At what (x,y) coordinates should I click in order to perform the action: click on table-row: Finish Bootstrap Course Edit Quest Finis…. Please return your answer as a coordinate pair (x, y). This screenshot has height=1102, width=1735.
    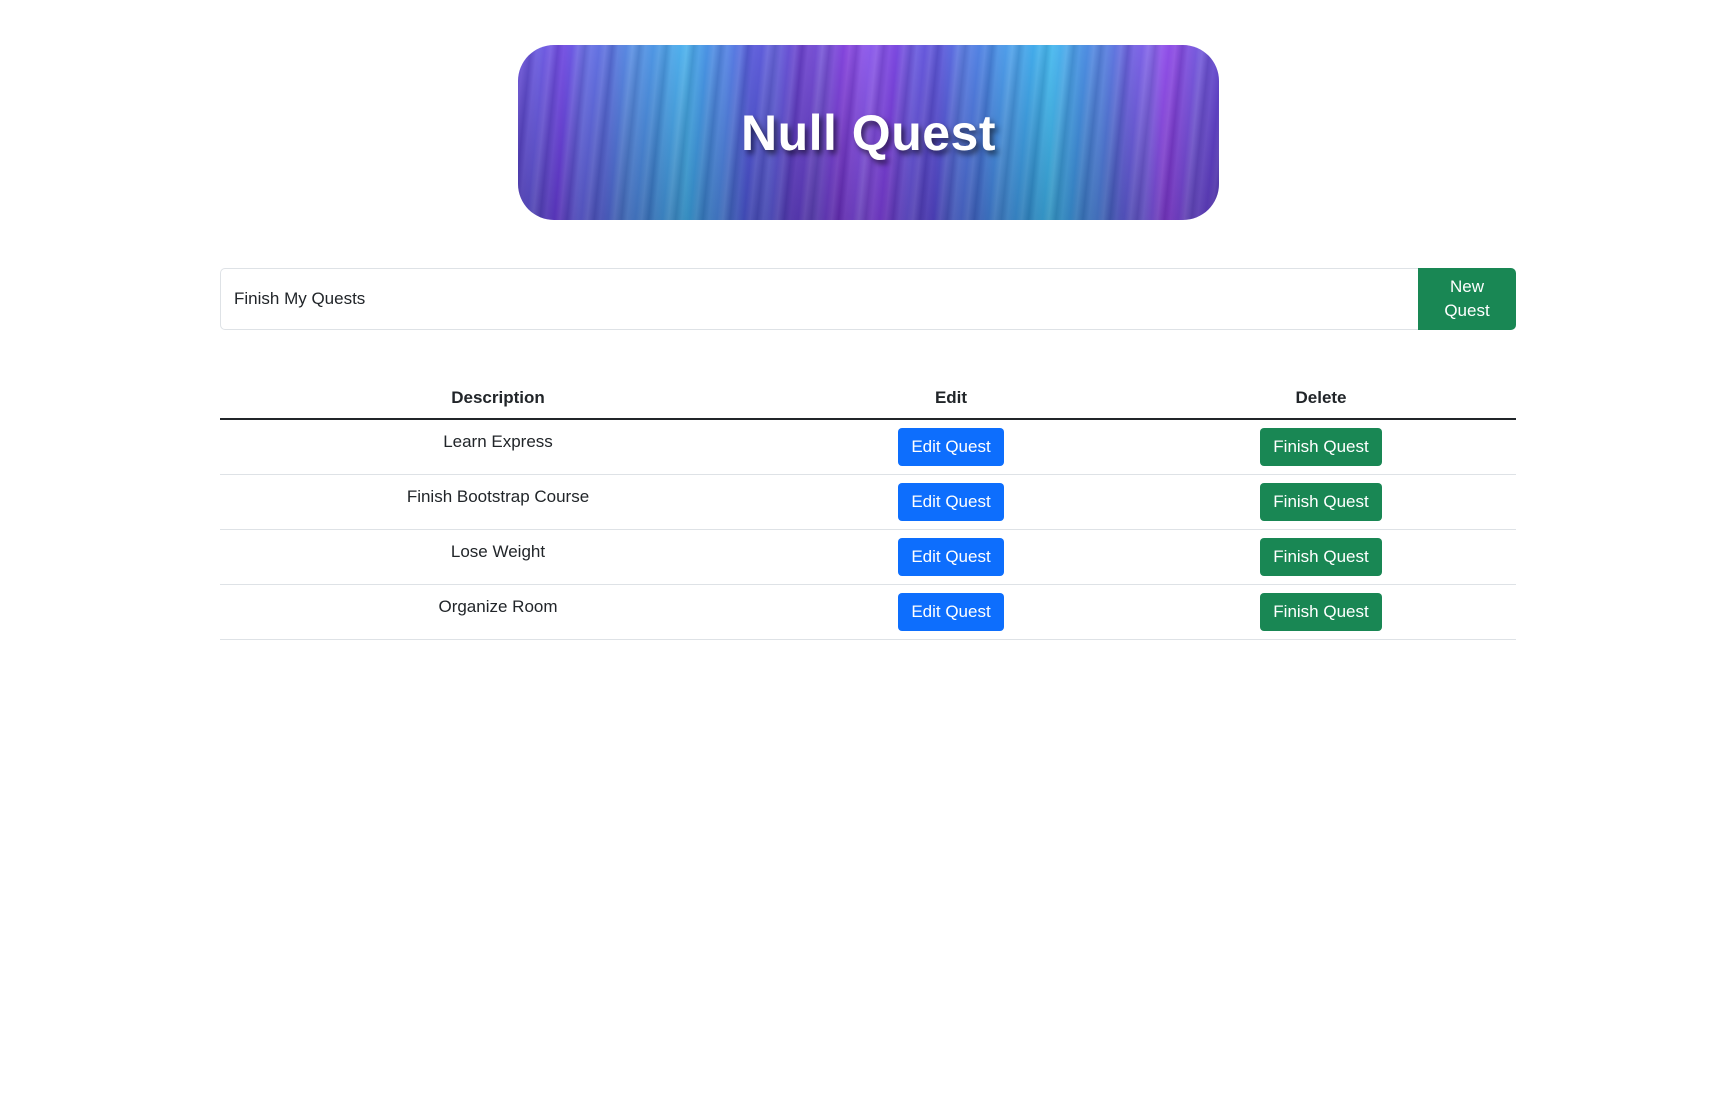
    Looking at the image, I should click on (868, 502).